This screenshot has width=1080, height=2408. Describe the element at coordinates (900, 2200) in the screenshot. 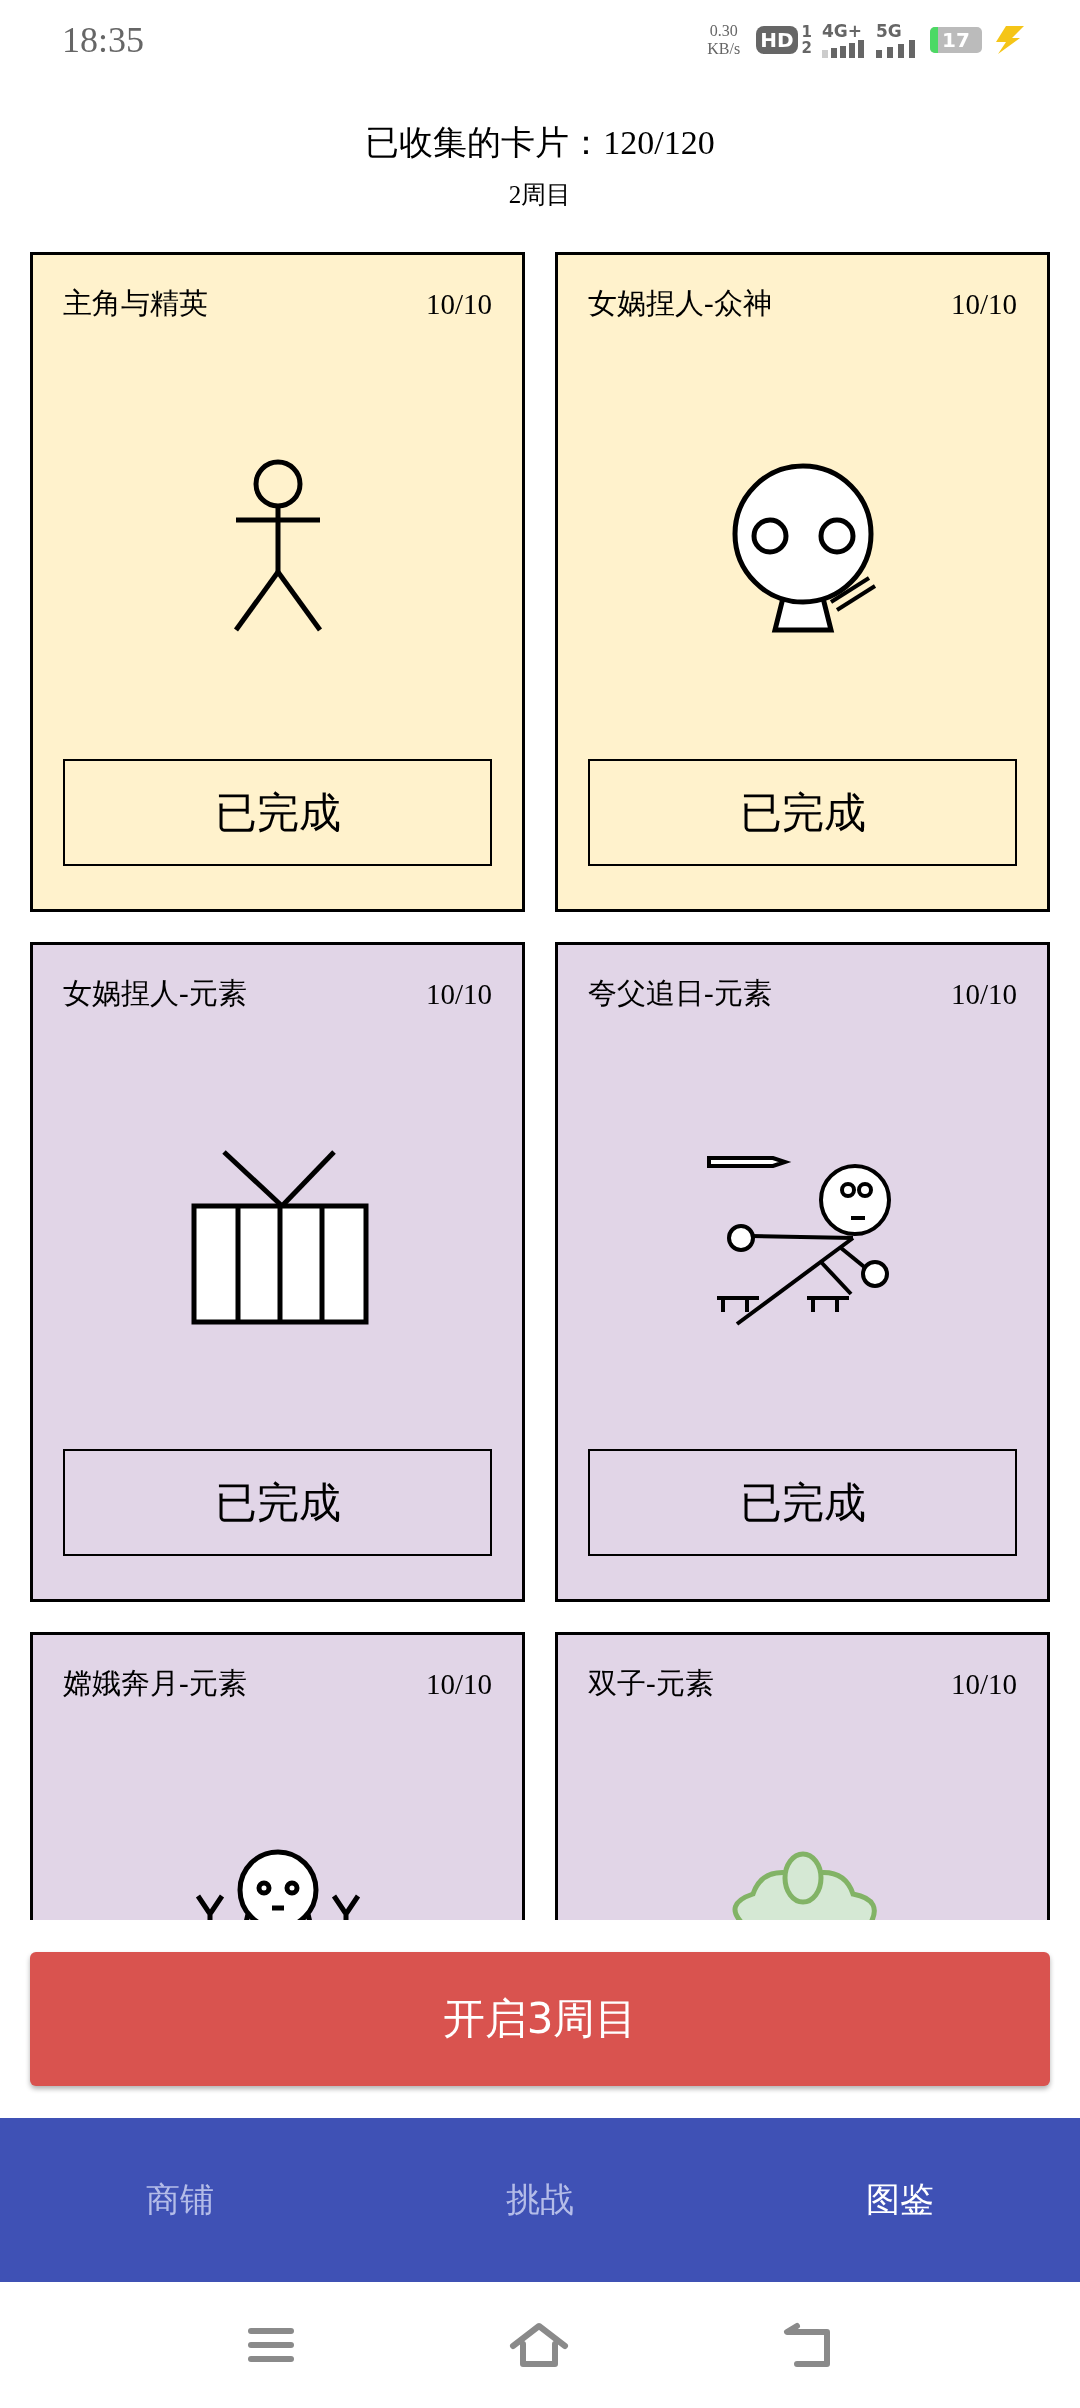

I see `nav-tab: 图鉴` at that location.